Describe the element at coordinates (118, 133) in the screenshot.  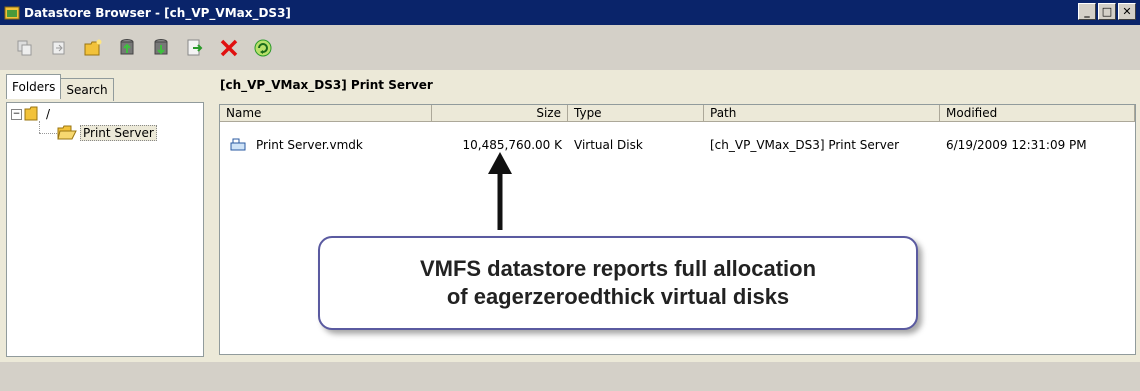
I see `tree-item-label: Print Server` at that location.